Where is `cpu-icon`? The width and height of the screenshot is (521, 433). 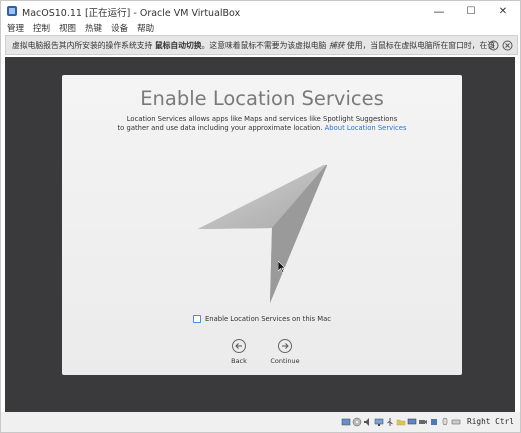 cpu-icon is located at coordinates (434, 422).